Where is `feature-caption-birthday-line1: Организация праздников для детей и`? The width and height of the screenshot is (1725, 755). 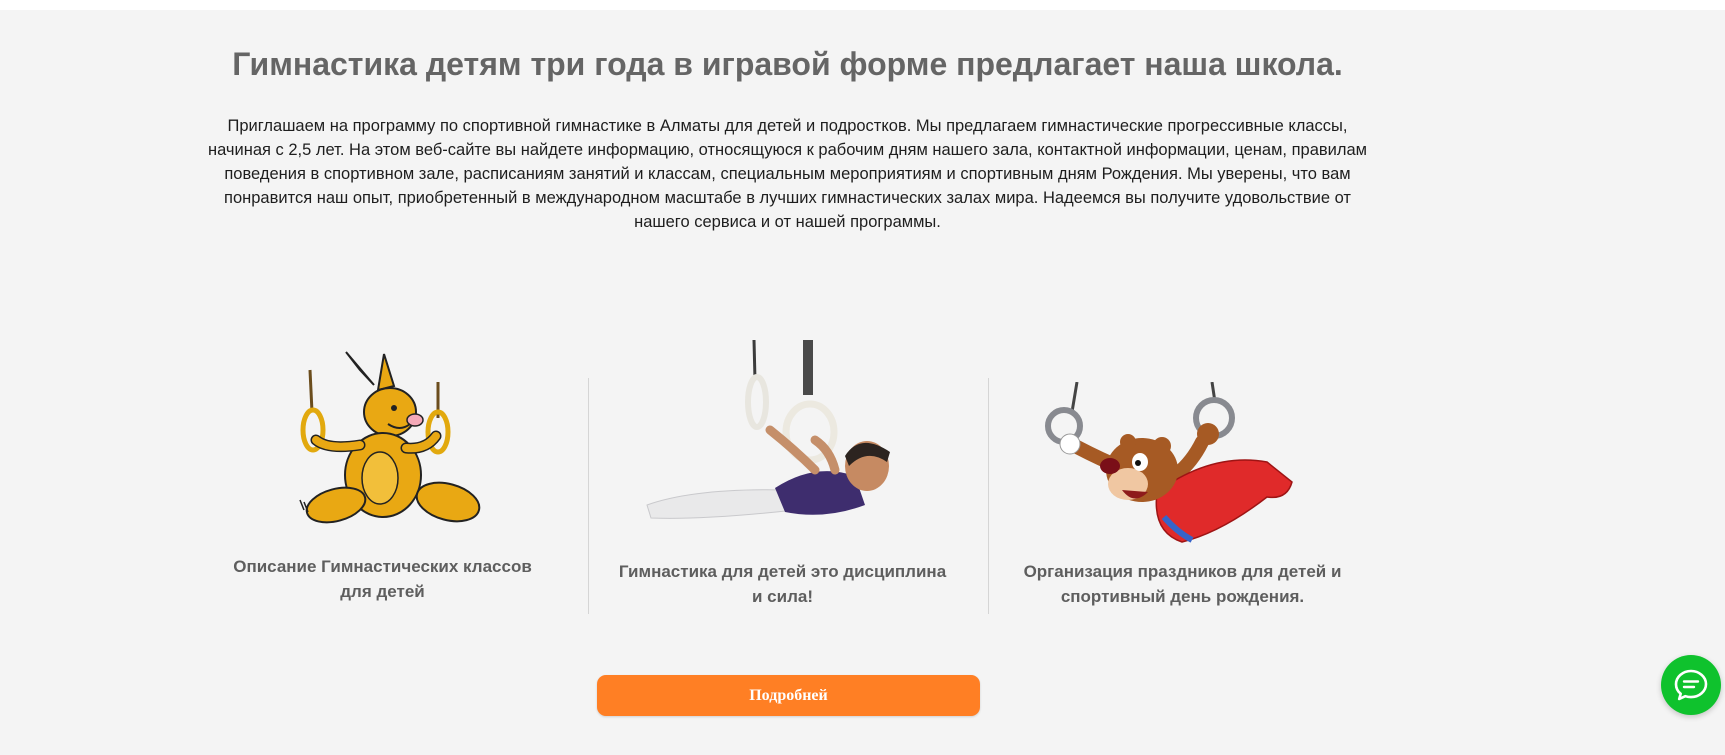 feature-caption-birthday-line1: Организация праздников для детей и is located at coordinates (1182, 571).